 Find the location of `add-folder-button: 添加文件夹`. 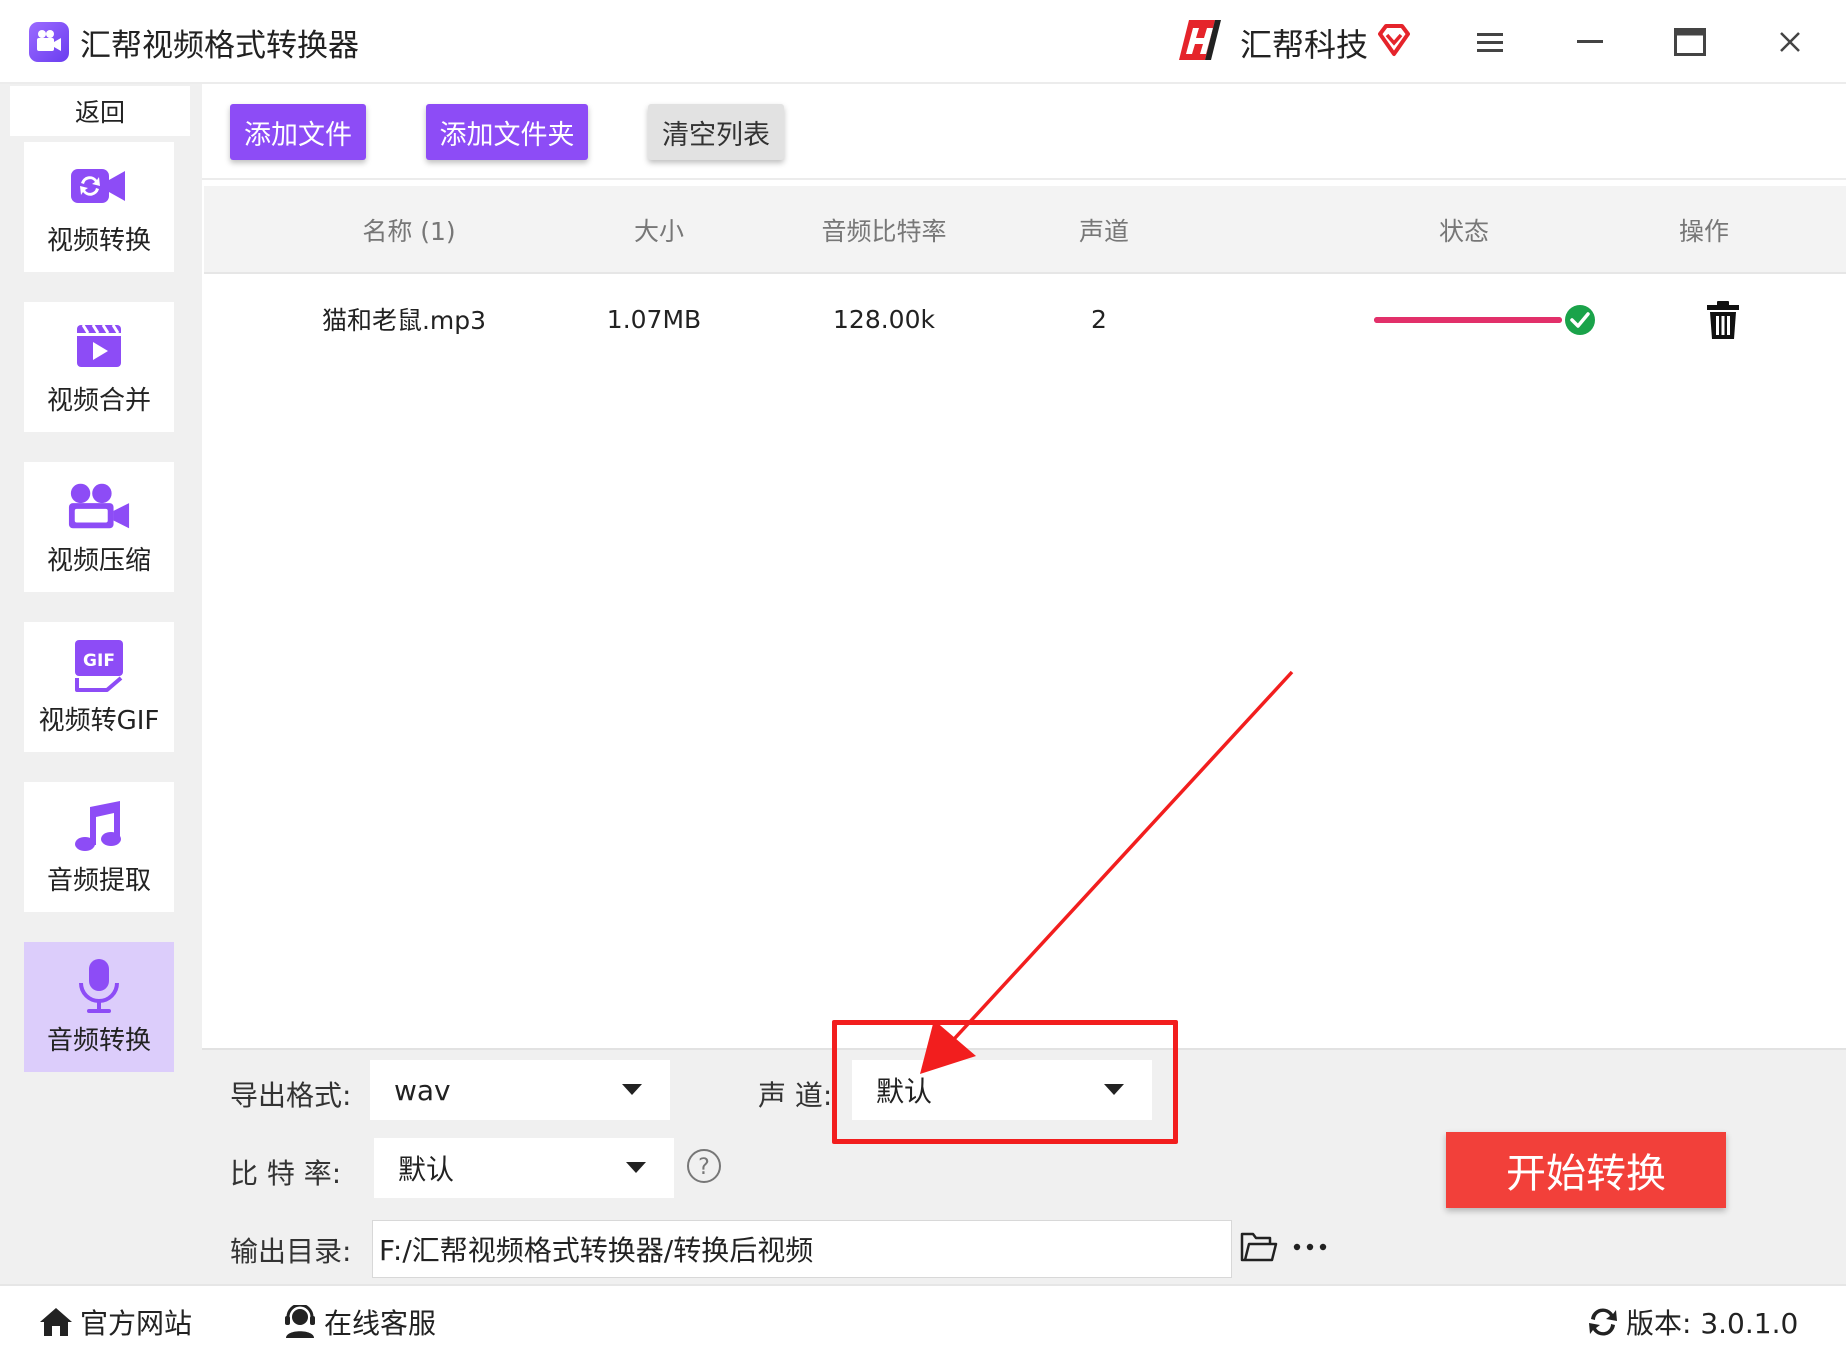

add-folder-button: 添加文件夹 is located at coordinates (507, 132).